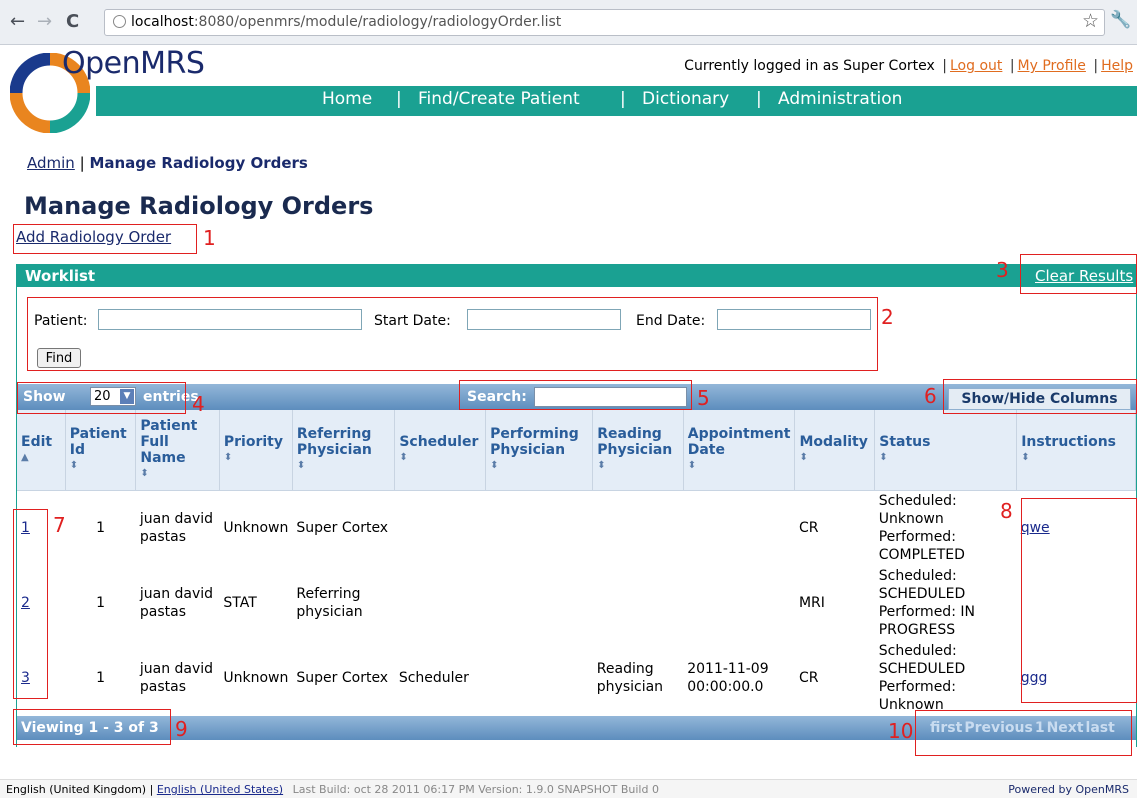 The image size is (1137, 798). What do you see at coordinates (499, 99) in the screenshot?
I see `nav-find-patient: Find/Create Patient` at bounding box center [499, 99].